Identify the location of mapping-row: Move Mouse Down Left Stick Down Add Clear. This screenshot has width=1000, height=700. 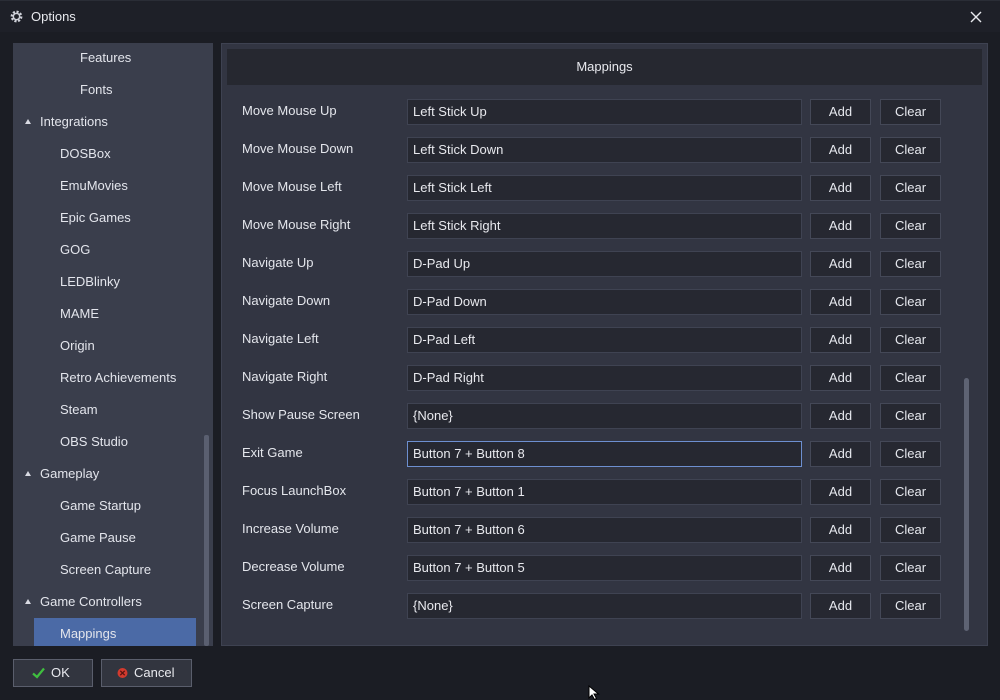
(592, 156).